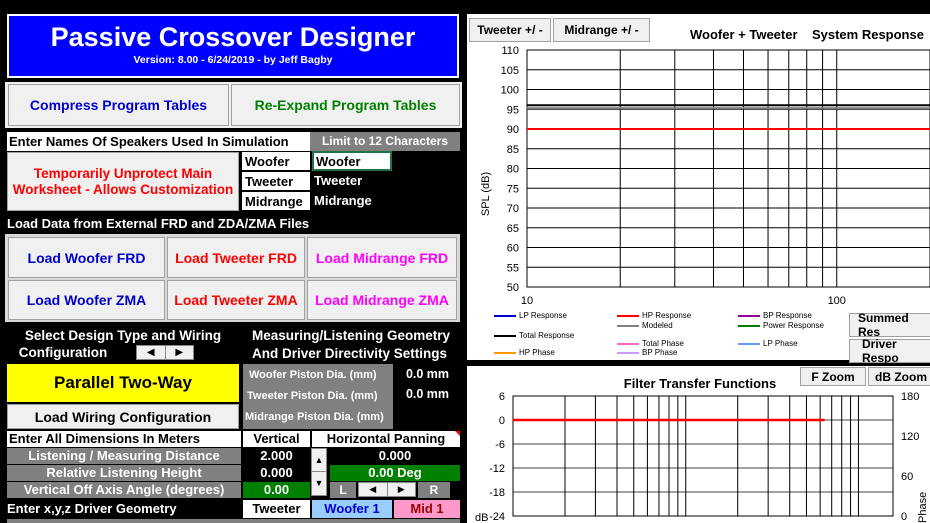 This screenshot has width=930, height=523. Describe the element at coordinates (513, 170) in the screenshot. I see `y-tick-label: 80` at that location.